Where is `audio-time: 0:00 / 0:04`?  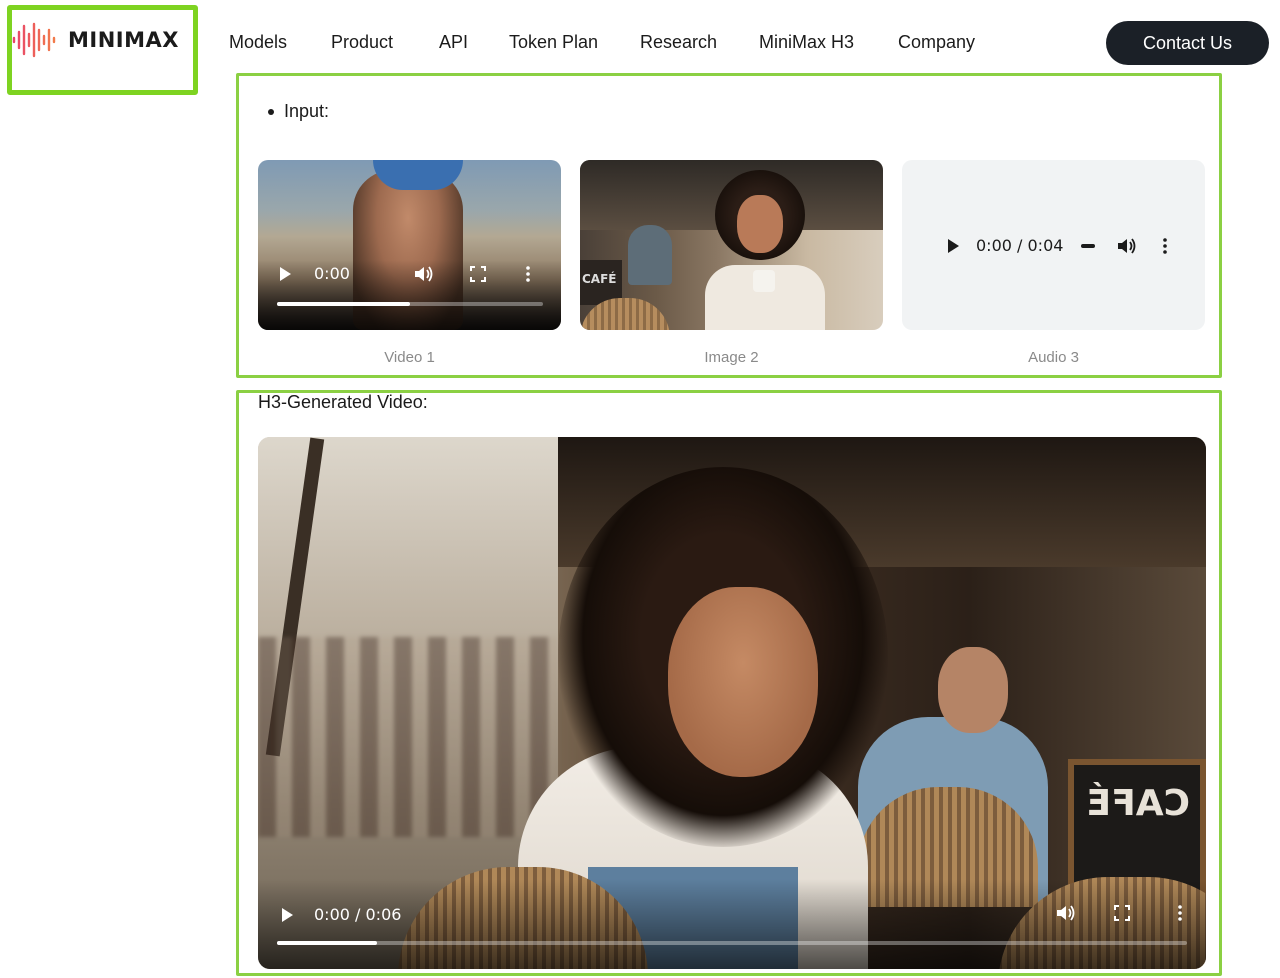 audio-time: 0:00 / 0:04 is located at coordinates (1020, 245).